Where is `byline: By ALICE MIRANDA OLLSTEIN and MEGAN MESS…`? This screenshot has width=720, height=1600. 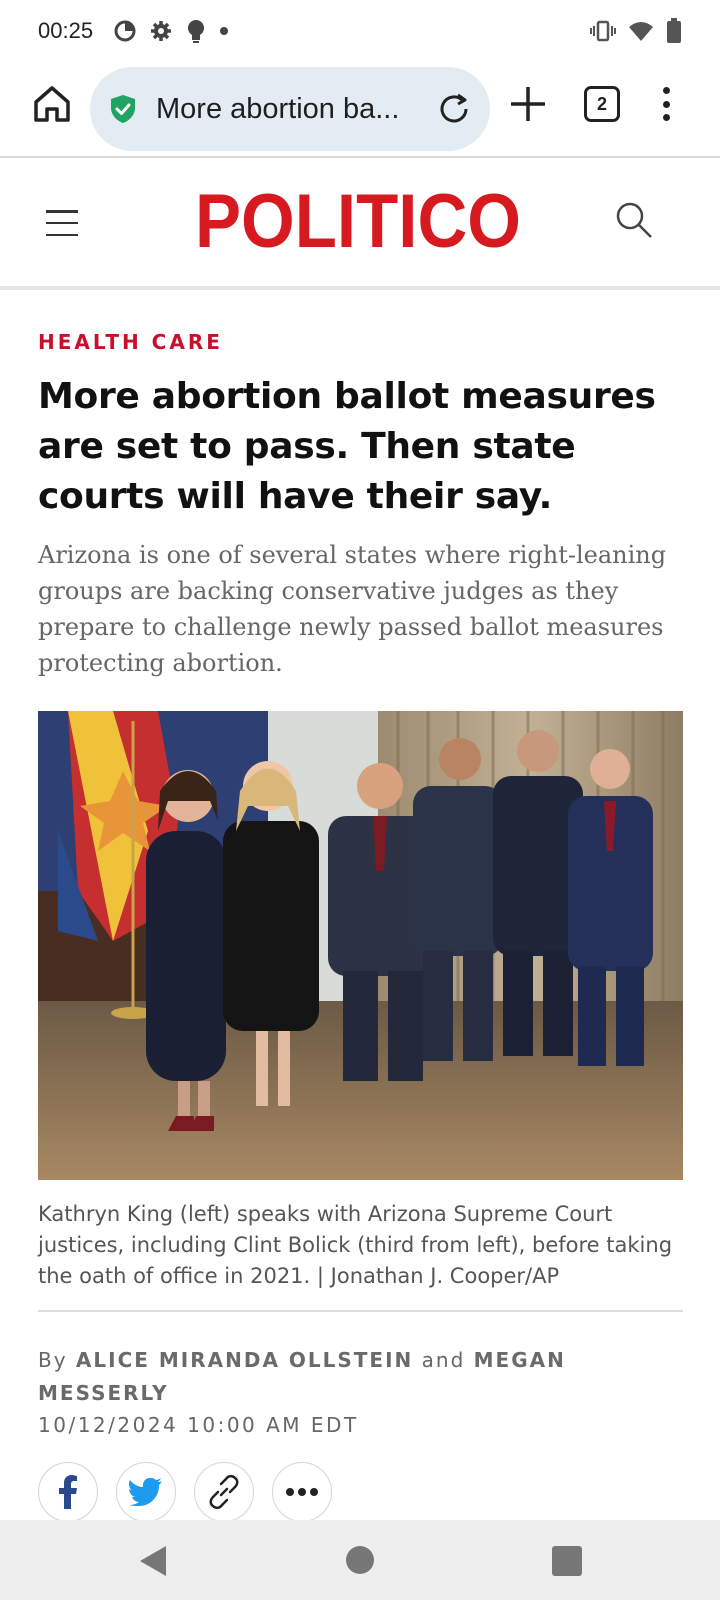
byline: By ALICE MIRANDA OLLSTEIN and MEGAN MESS… is located at coordinates (338, 1377).